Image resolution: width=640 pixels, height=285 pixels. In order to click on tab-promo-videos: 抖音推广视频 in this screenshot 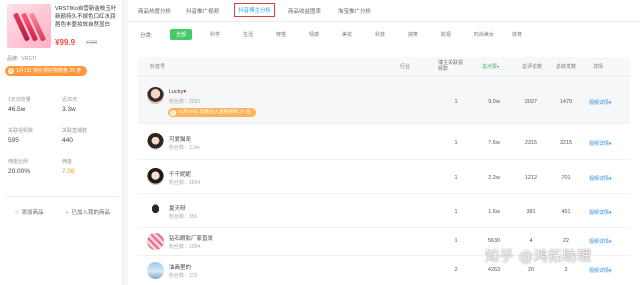, I will do `click(202, 11)`.